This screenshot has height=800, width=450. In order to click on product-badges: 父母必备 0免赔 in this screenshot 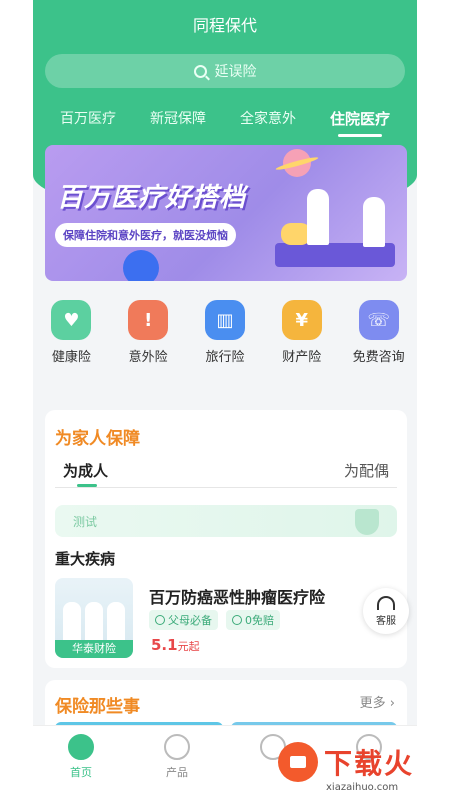, I will do `click(214, 620)`.